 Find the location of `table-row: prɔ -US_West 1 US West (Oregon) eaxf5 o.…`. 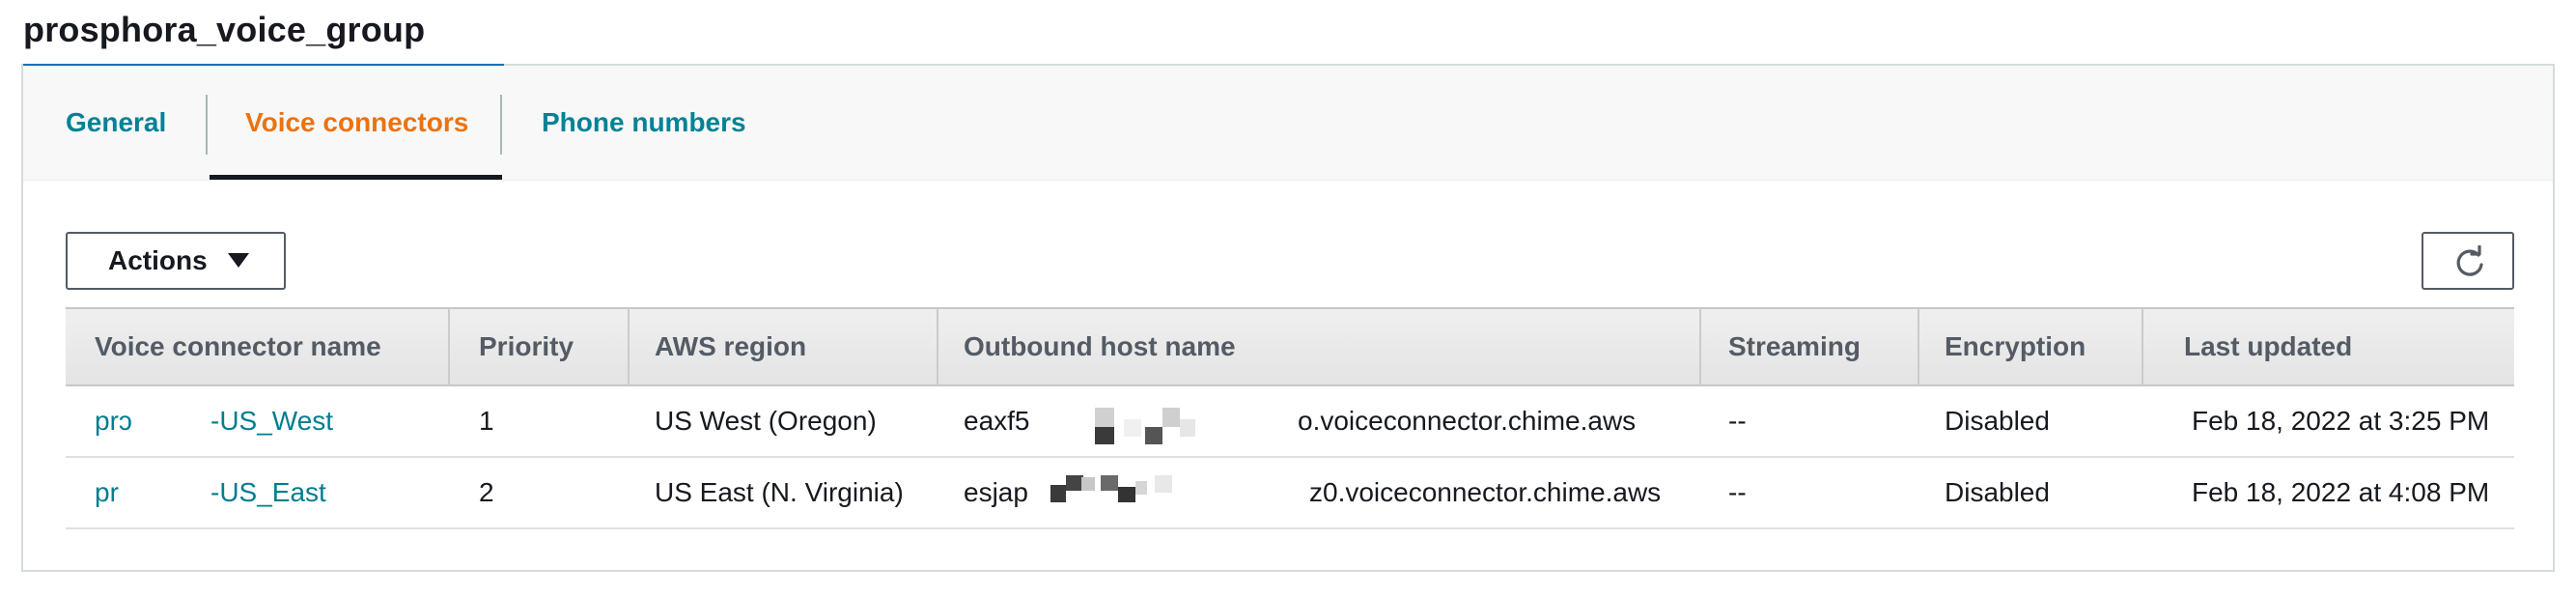

table-row: prɔ -US_West 1 US West (Oregon) eaxf5 o.… is located at coordinates (1290, 422).